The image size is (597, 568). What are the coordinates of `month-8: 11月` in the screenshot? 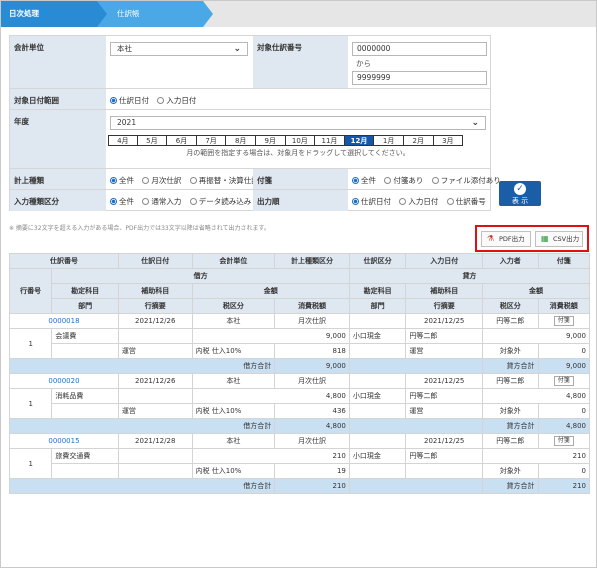 It's located at (330, 140).